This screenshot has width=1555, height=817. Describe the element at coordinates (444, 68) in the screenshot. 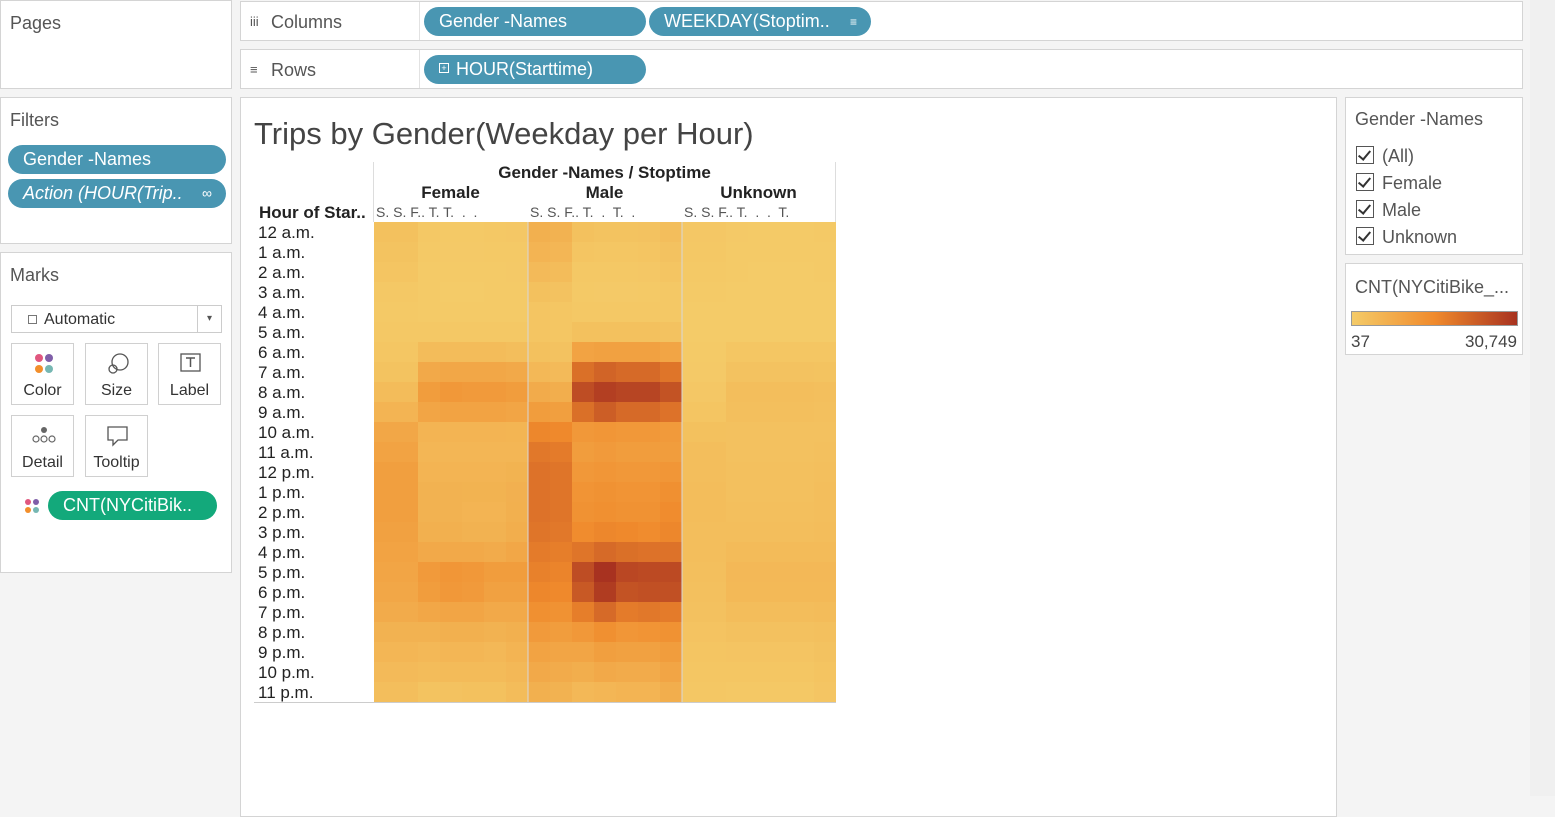

I see `expand-icon: +` at that location.